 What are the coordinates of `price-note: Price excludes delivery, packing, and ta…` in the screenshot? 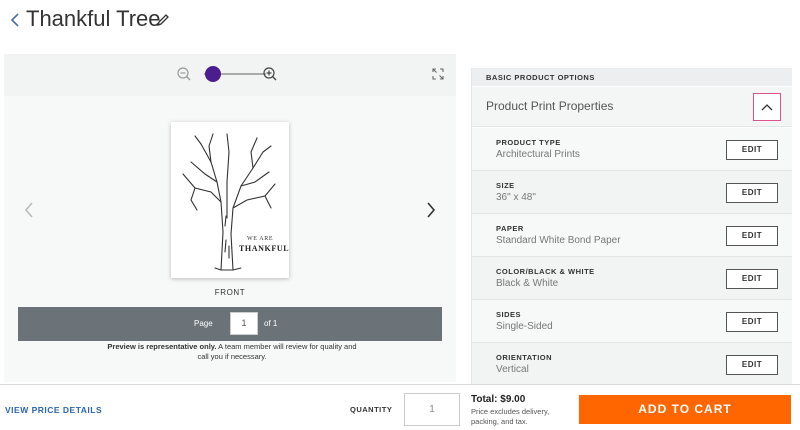 It's located at (510, 416).